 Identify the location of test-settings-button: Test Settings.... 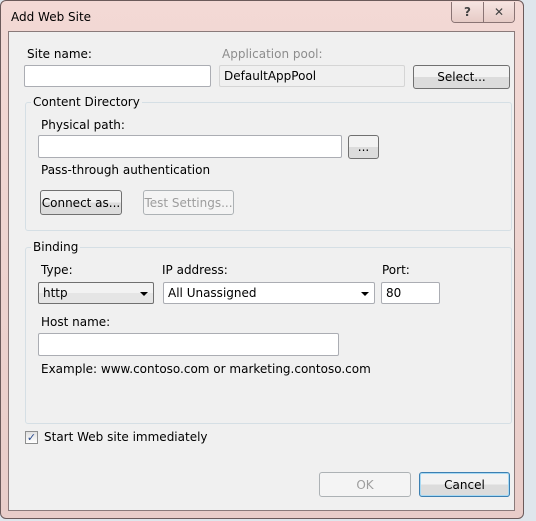
(188, 202).